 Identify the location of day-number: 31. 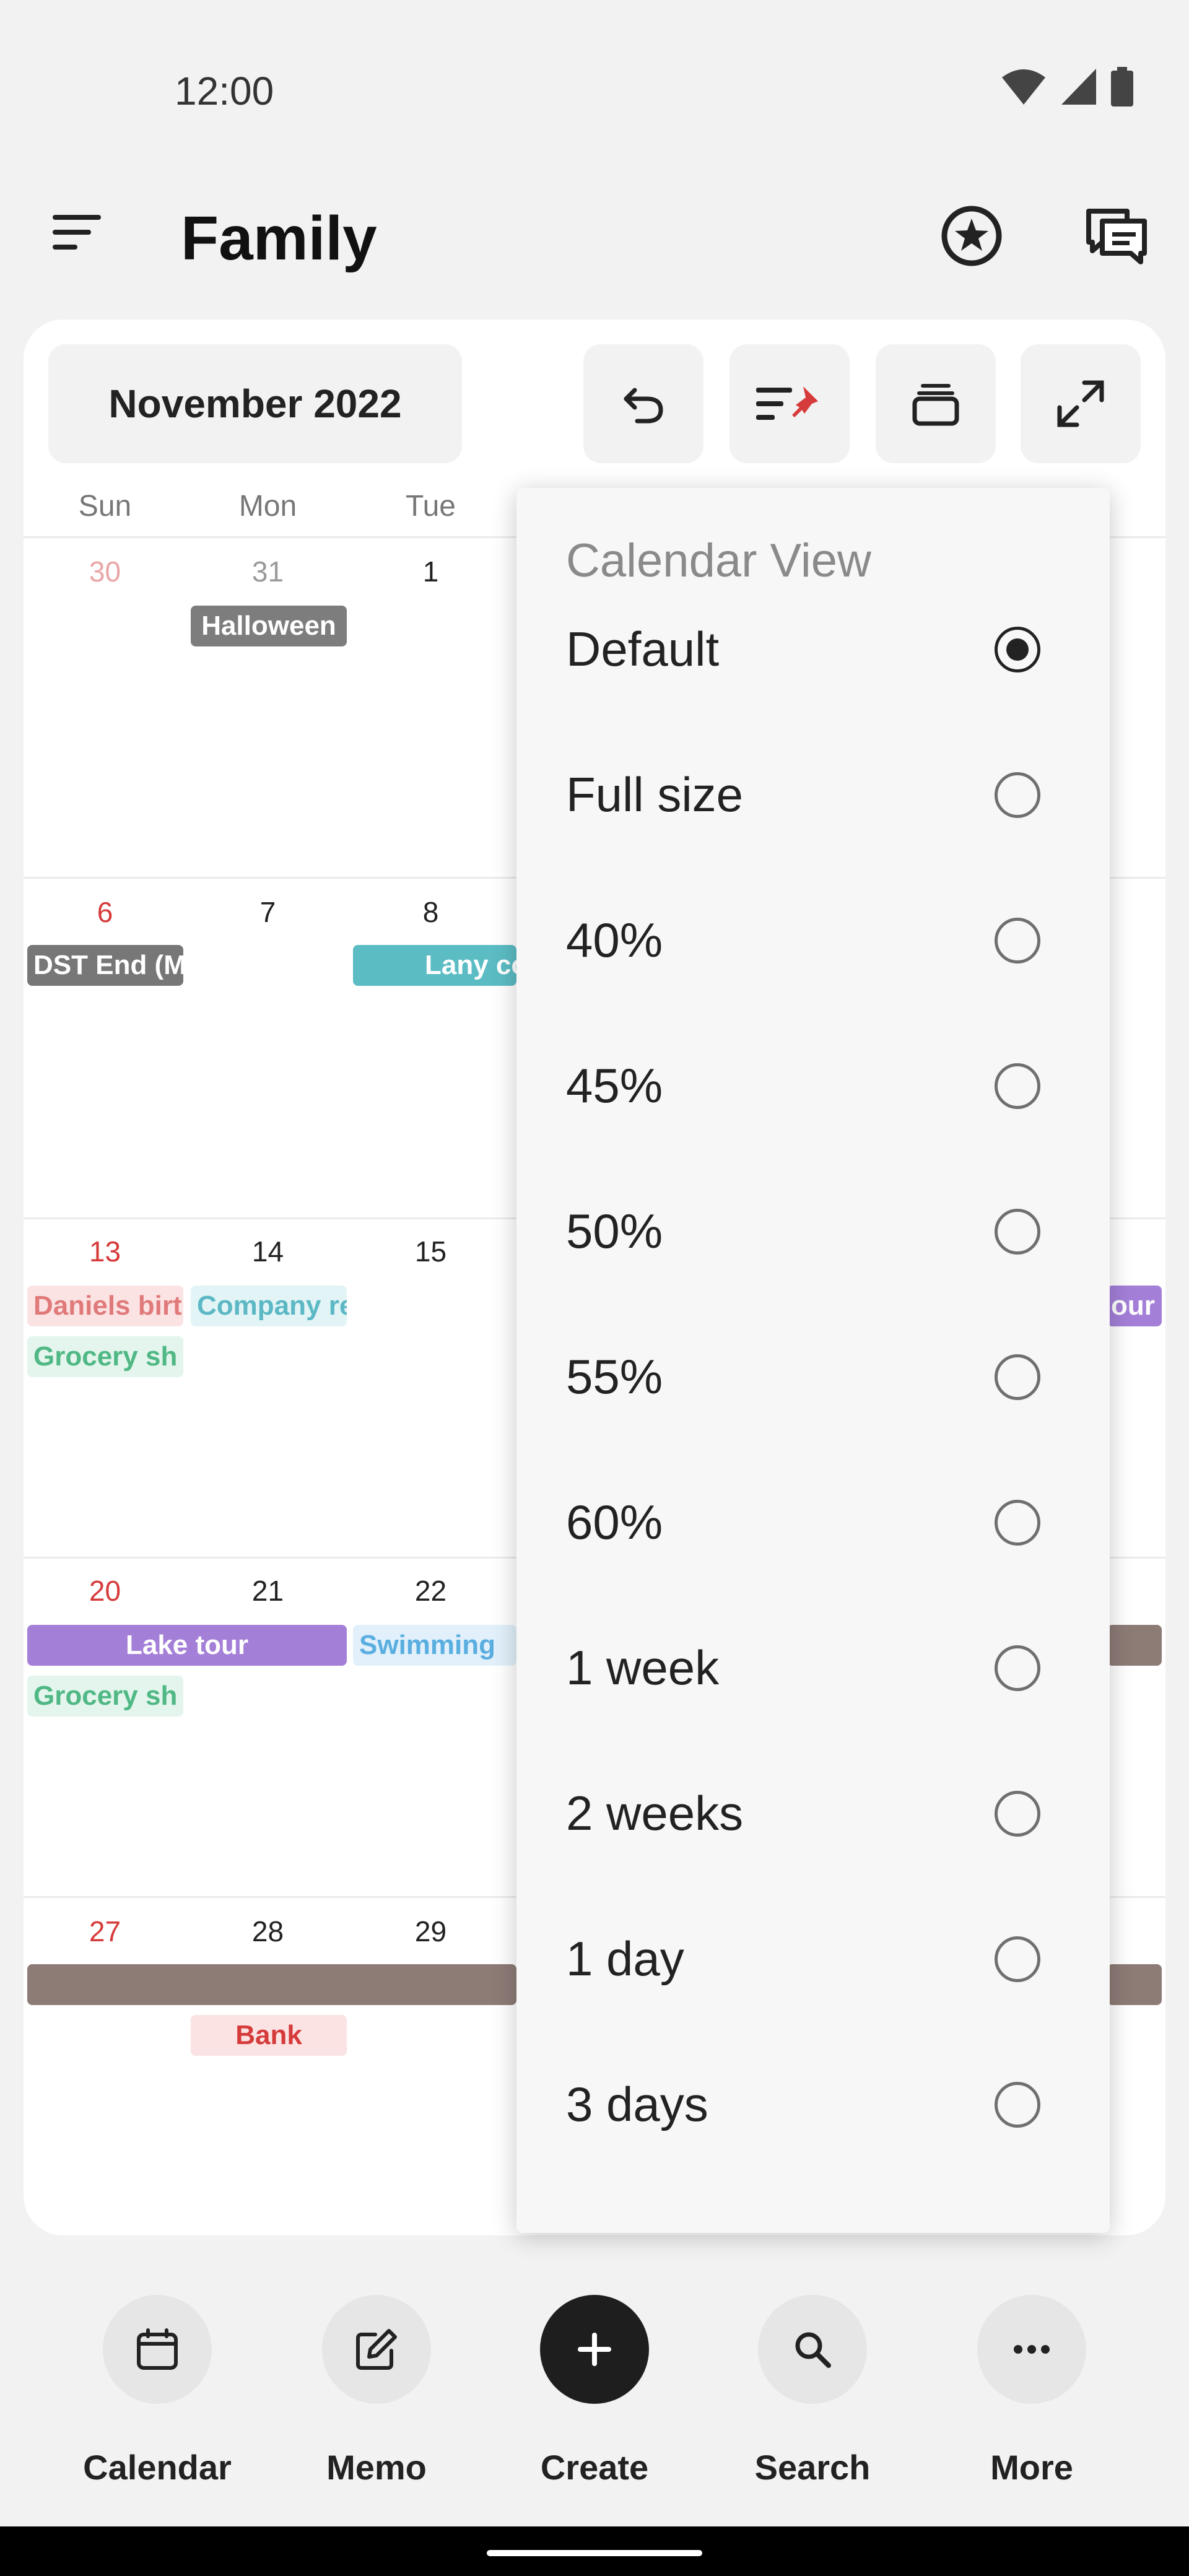
(267, 571).